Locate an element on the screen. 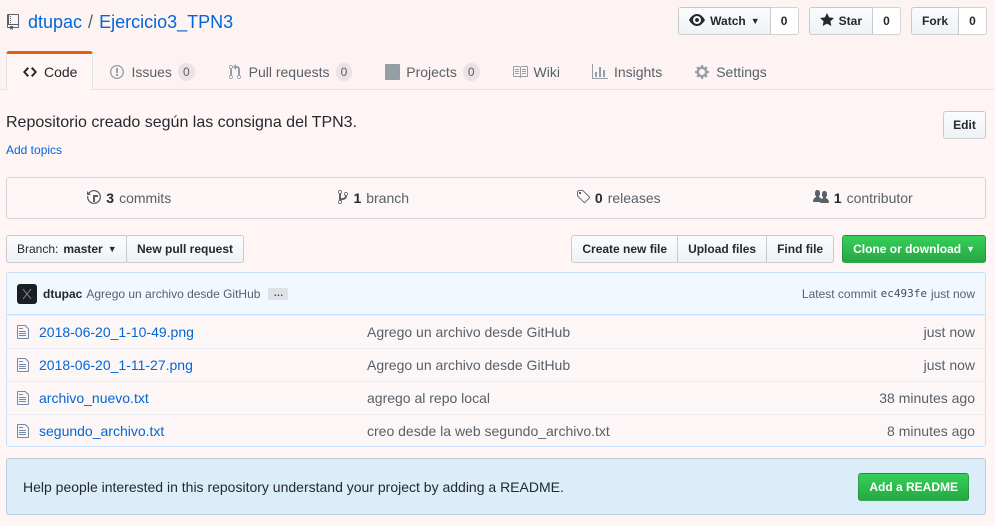 Image resolution: width=995 pixels, height=526 pixels. contributor-count: 1 is located at coordinates (837, 198).